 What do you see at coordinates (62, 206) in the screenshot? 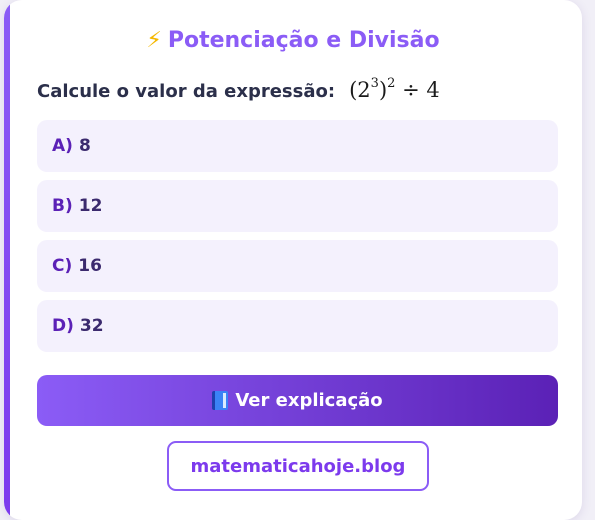
I see `option-letter: B)` at bounding box center [62, 206].